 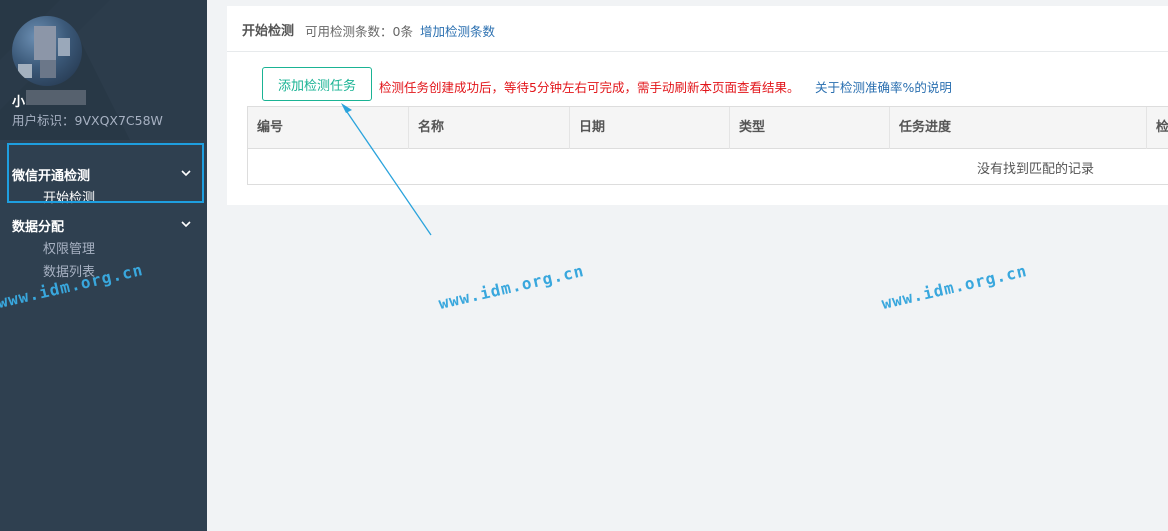 I want to click on add-task-button: 添加检测任务, so click(x=317, y=84).